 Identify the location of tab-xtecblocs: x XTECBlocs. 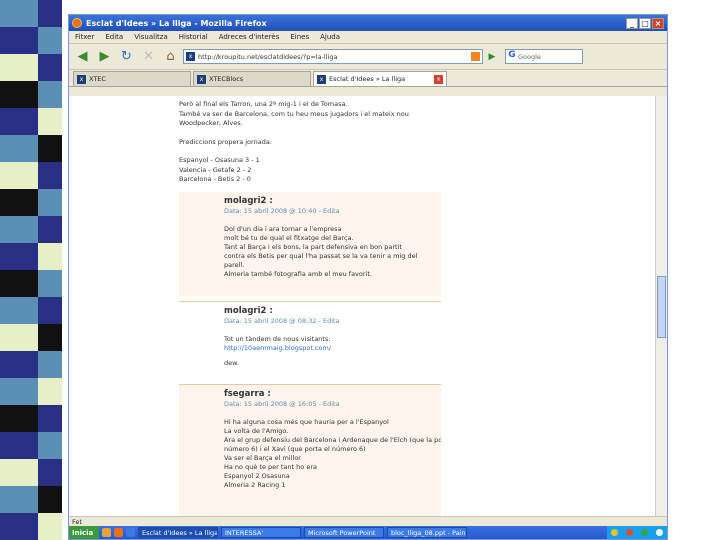
(252, 78).